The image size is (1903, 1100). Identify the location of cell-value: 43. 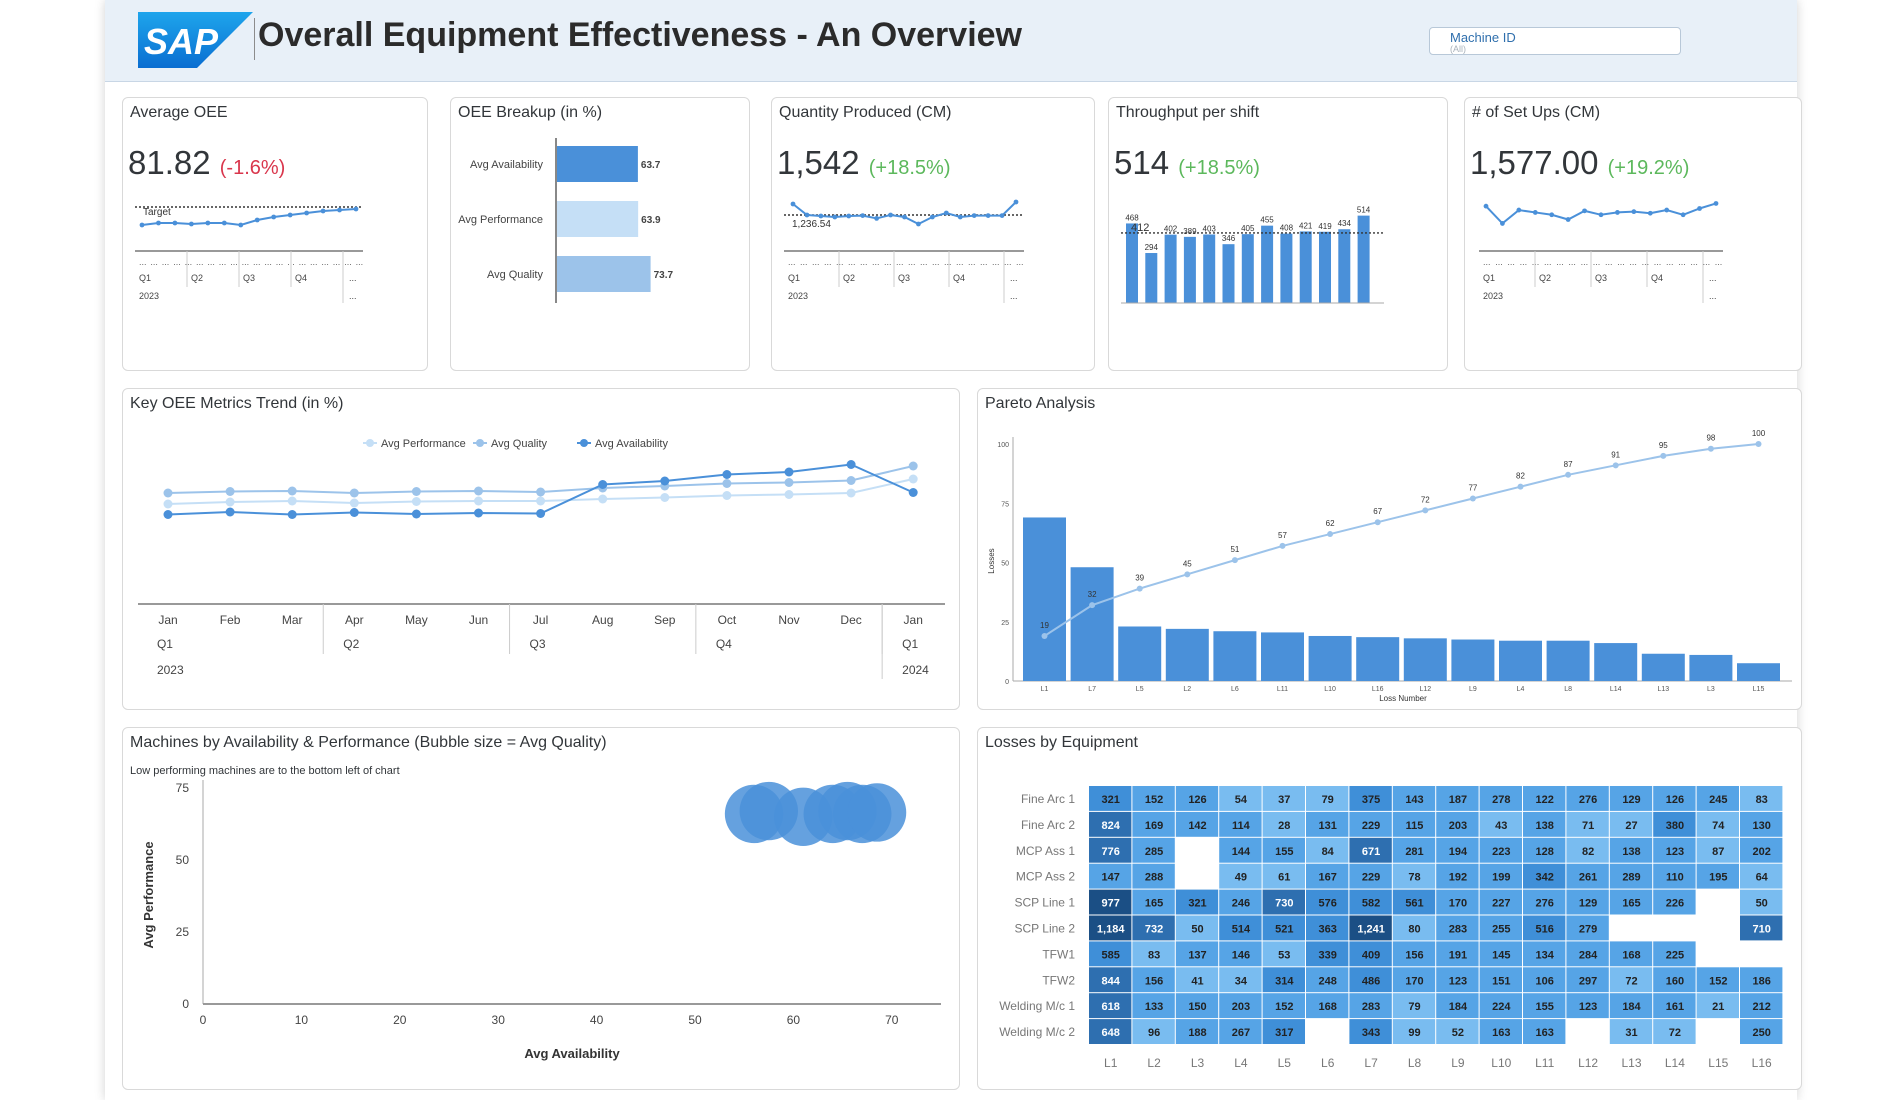
(1501, 826).